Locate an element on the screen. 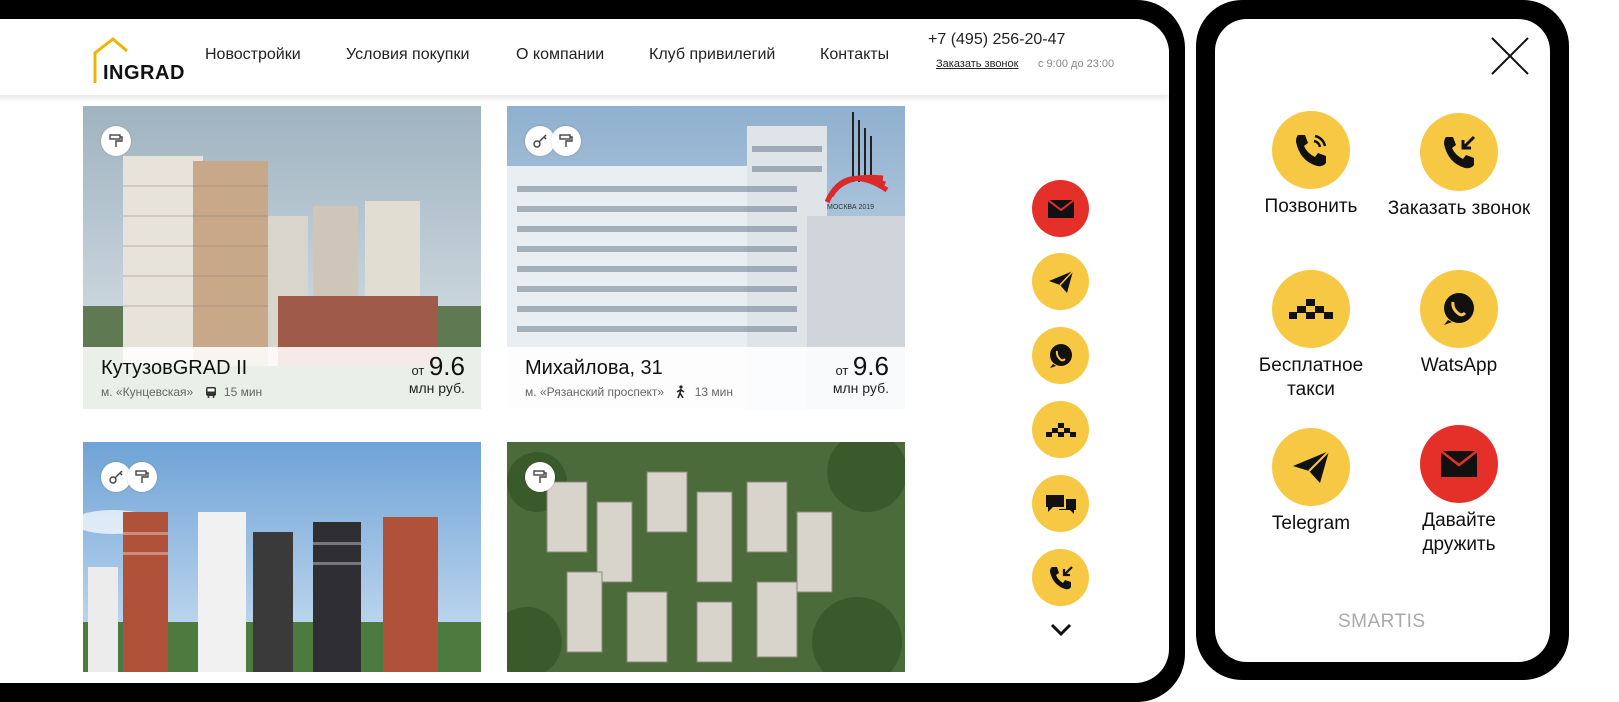 The image size is (1619, 702). smartis-brand: SMARTIS is located at coordinates (1382, 621).